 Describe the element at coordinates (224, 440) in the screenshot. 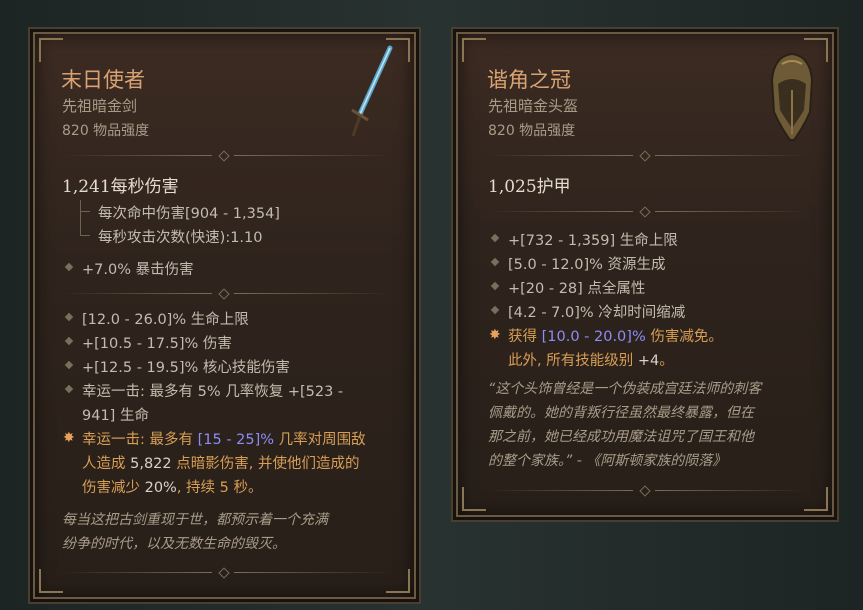

I see `unique-power-line-1: 幸运一击: 最多有 [15 - 25]% 几率对周围敌` at that location.